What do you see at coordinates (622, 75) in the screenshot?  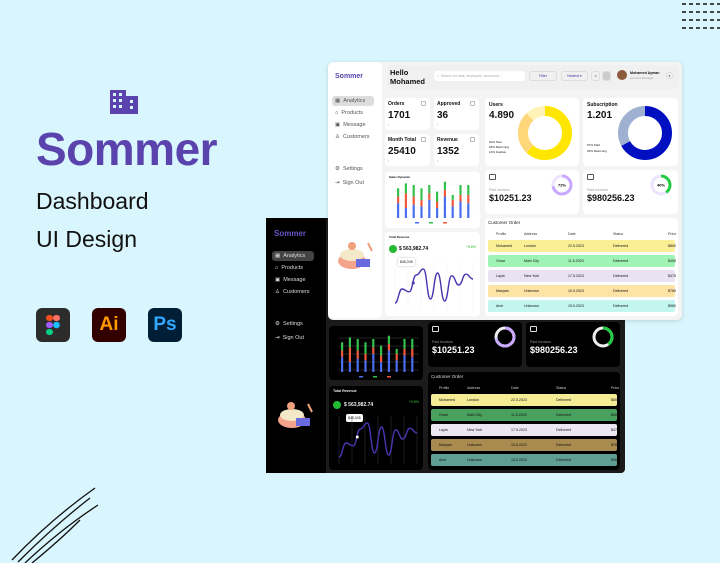 I see `avatar` at bounding box center [622, 75].